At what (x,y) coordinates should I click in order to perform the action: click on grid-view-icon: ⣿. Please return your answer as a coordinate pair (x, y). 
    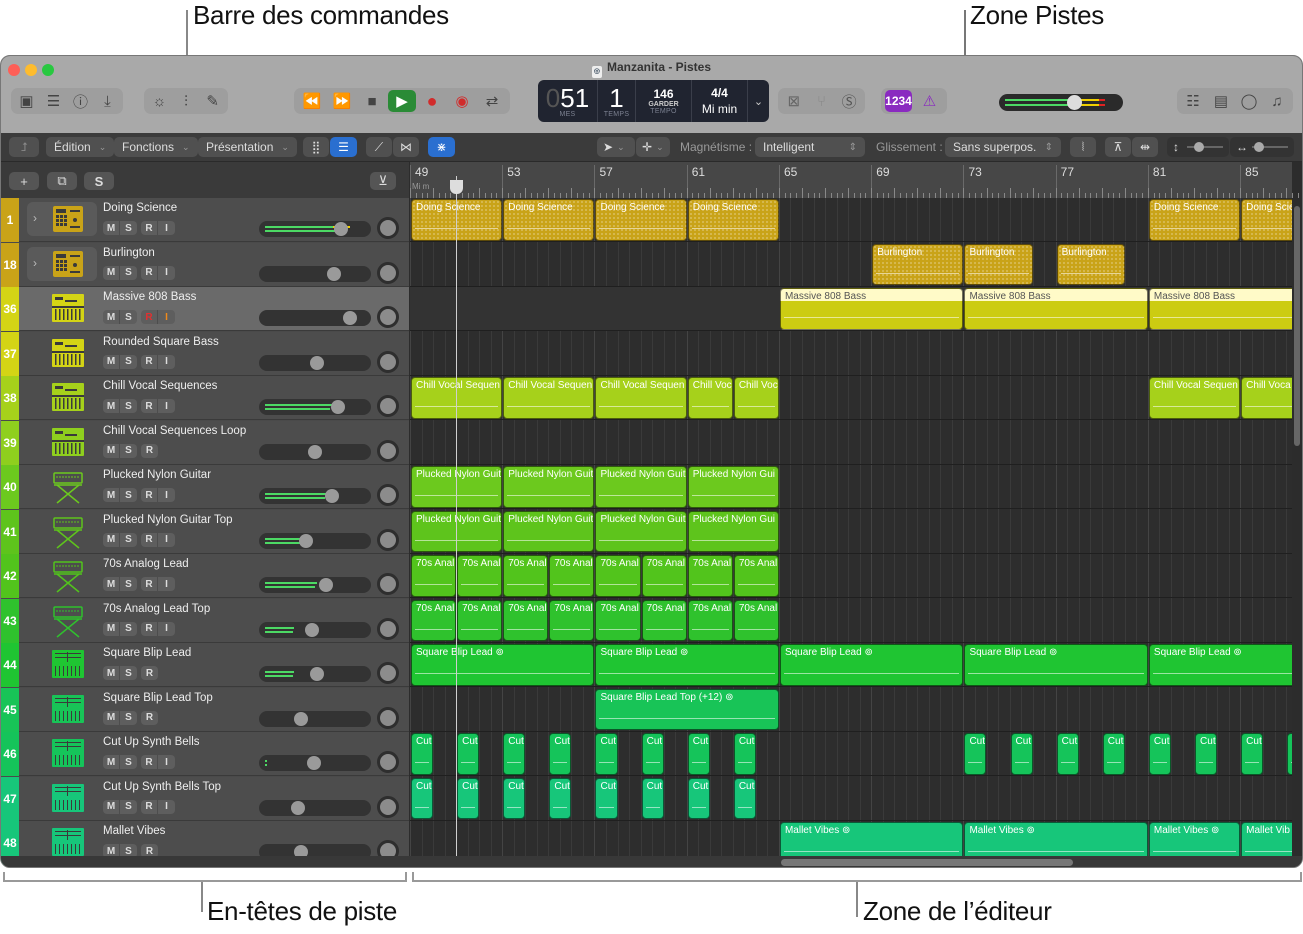
    Looking at the image, I should click on (316, 147).